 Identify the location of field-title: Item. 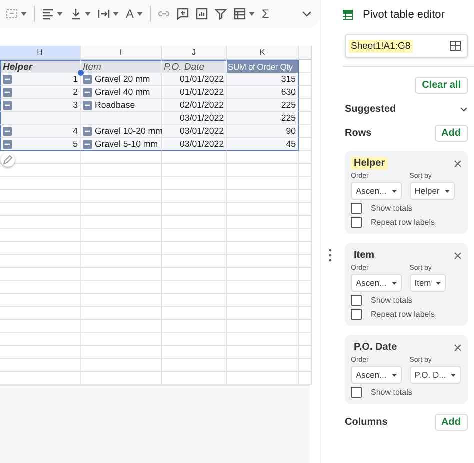
(364, 255).